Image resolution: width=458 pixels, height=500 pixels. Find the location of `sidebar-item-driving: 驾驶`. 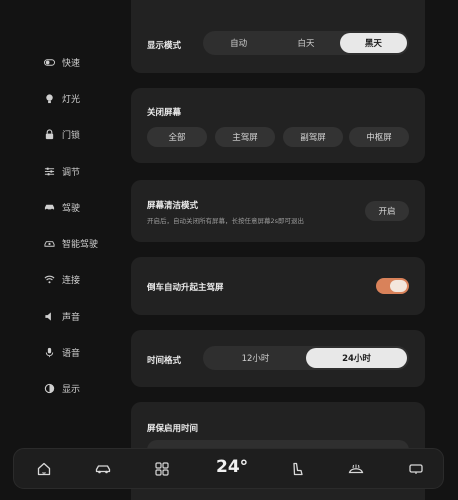

sidebar-item-driving: 驾驶 is located at coordinates (84, 207).